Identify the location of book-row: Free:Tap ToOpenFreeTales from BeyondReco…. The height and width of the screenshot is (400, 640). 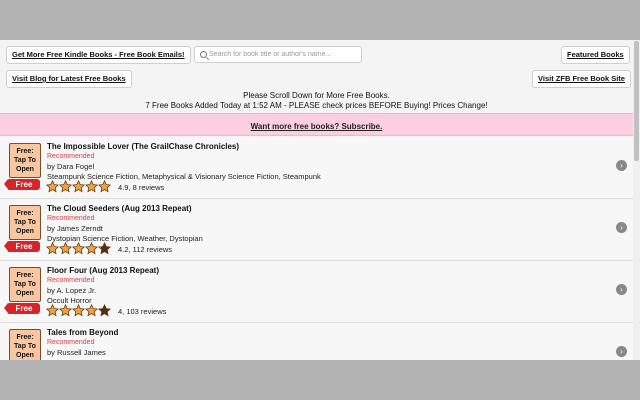
(316, 341).